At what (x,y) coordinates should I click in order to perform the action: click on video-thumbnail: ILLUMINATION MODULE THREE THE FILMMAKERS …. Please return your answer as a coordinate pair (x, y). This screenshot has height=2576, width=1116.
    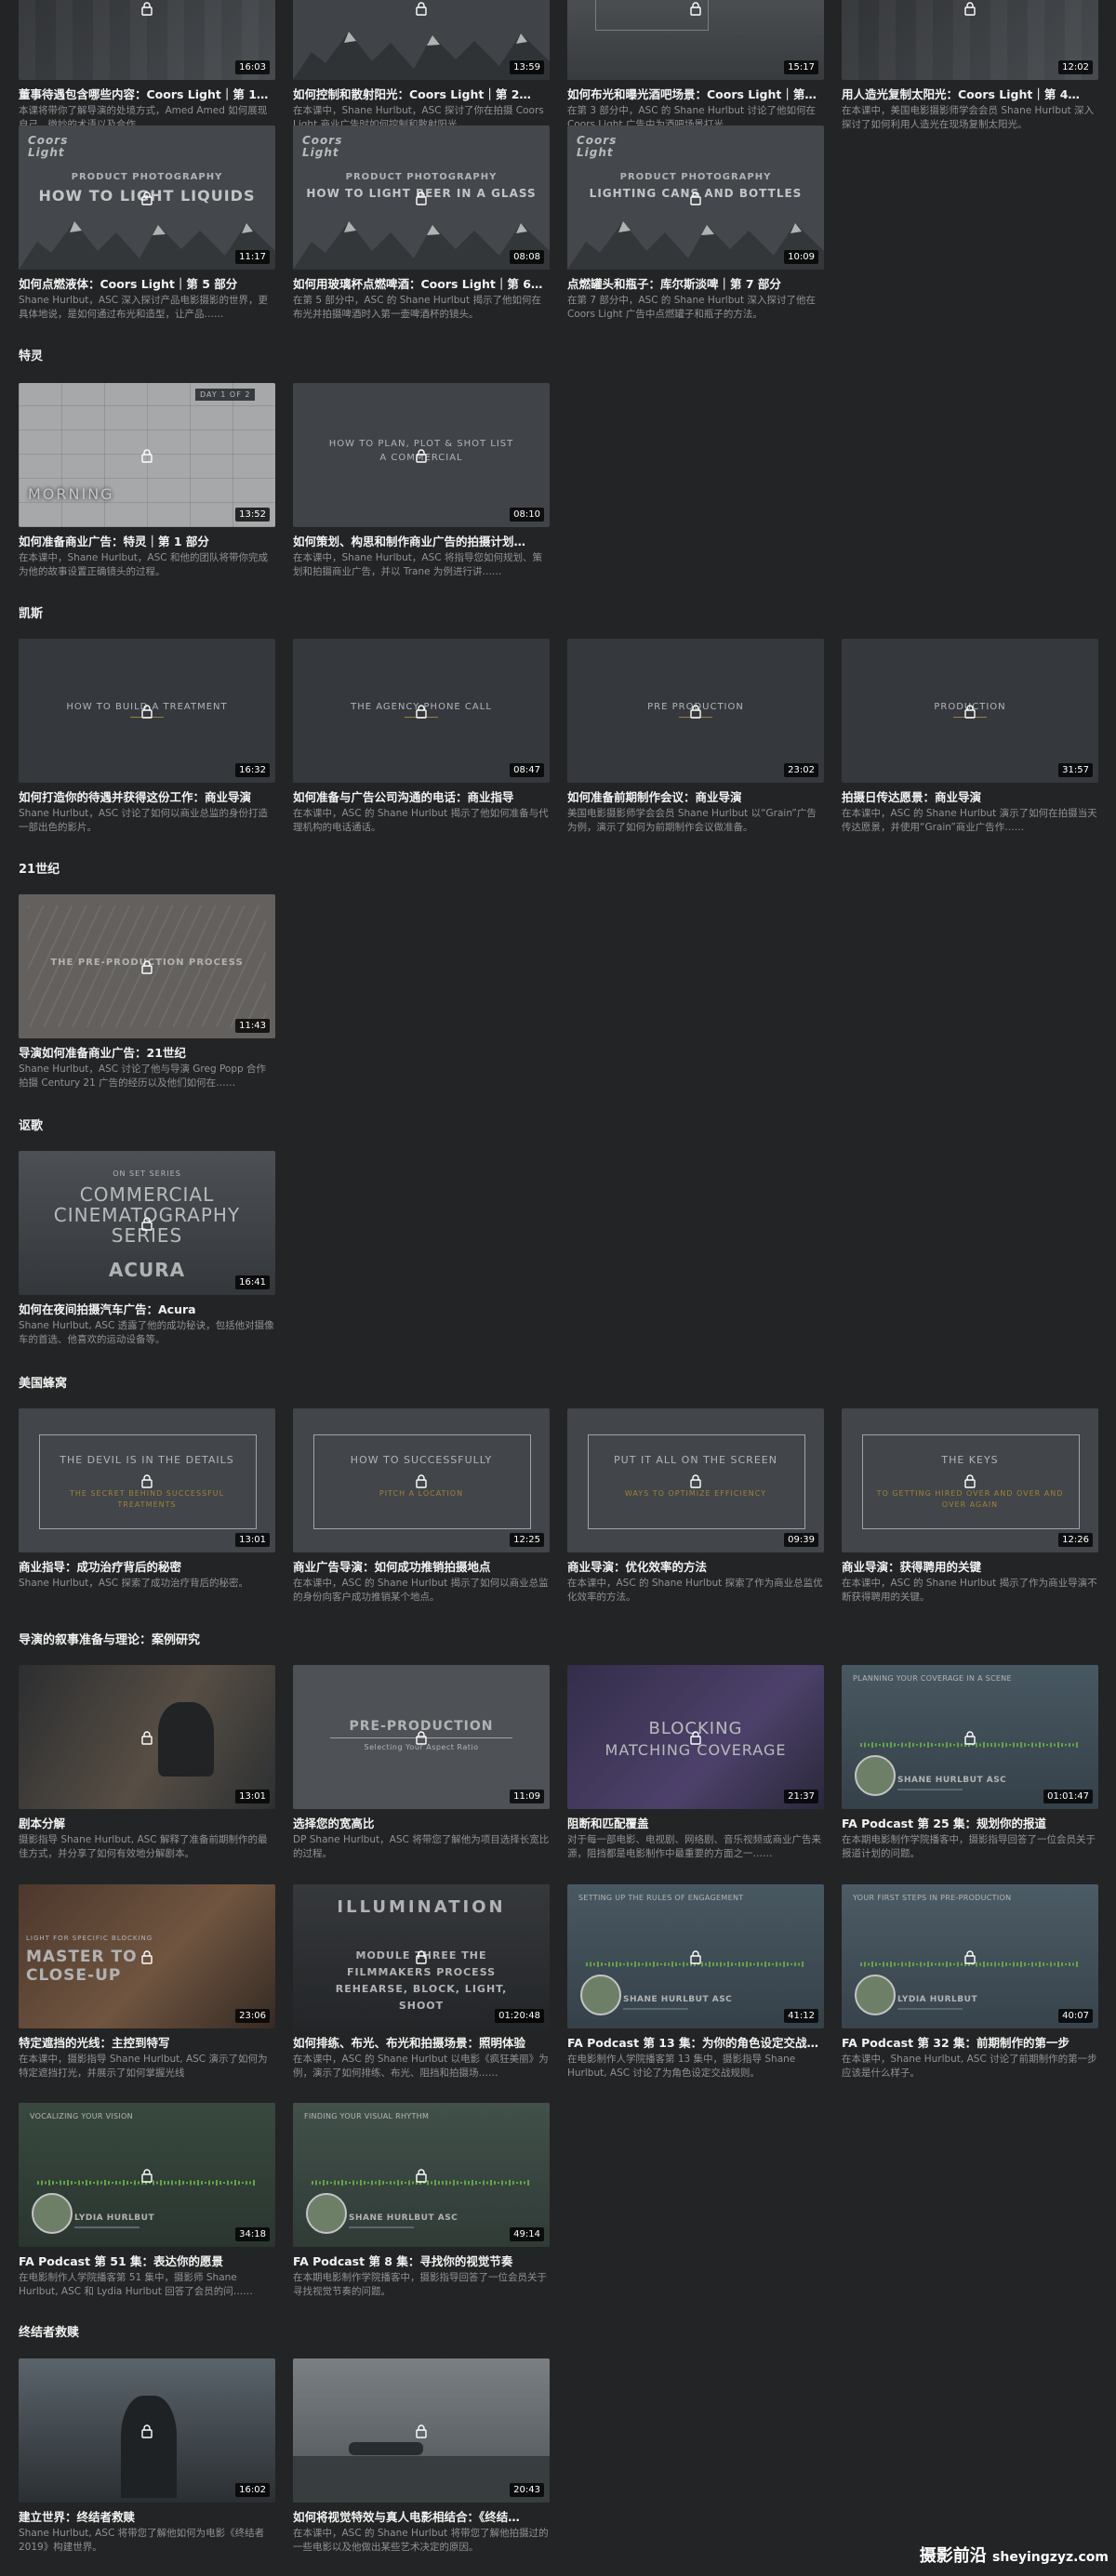
    Looking at the image, I should click on (421, 1956).